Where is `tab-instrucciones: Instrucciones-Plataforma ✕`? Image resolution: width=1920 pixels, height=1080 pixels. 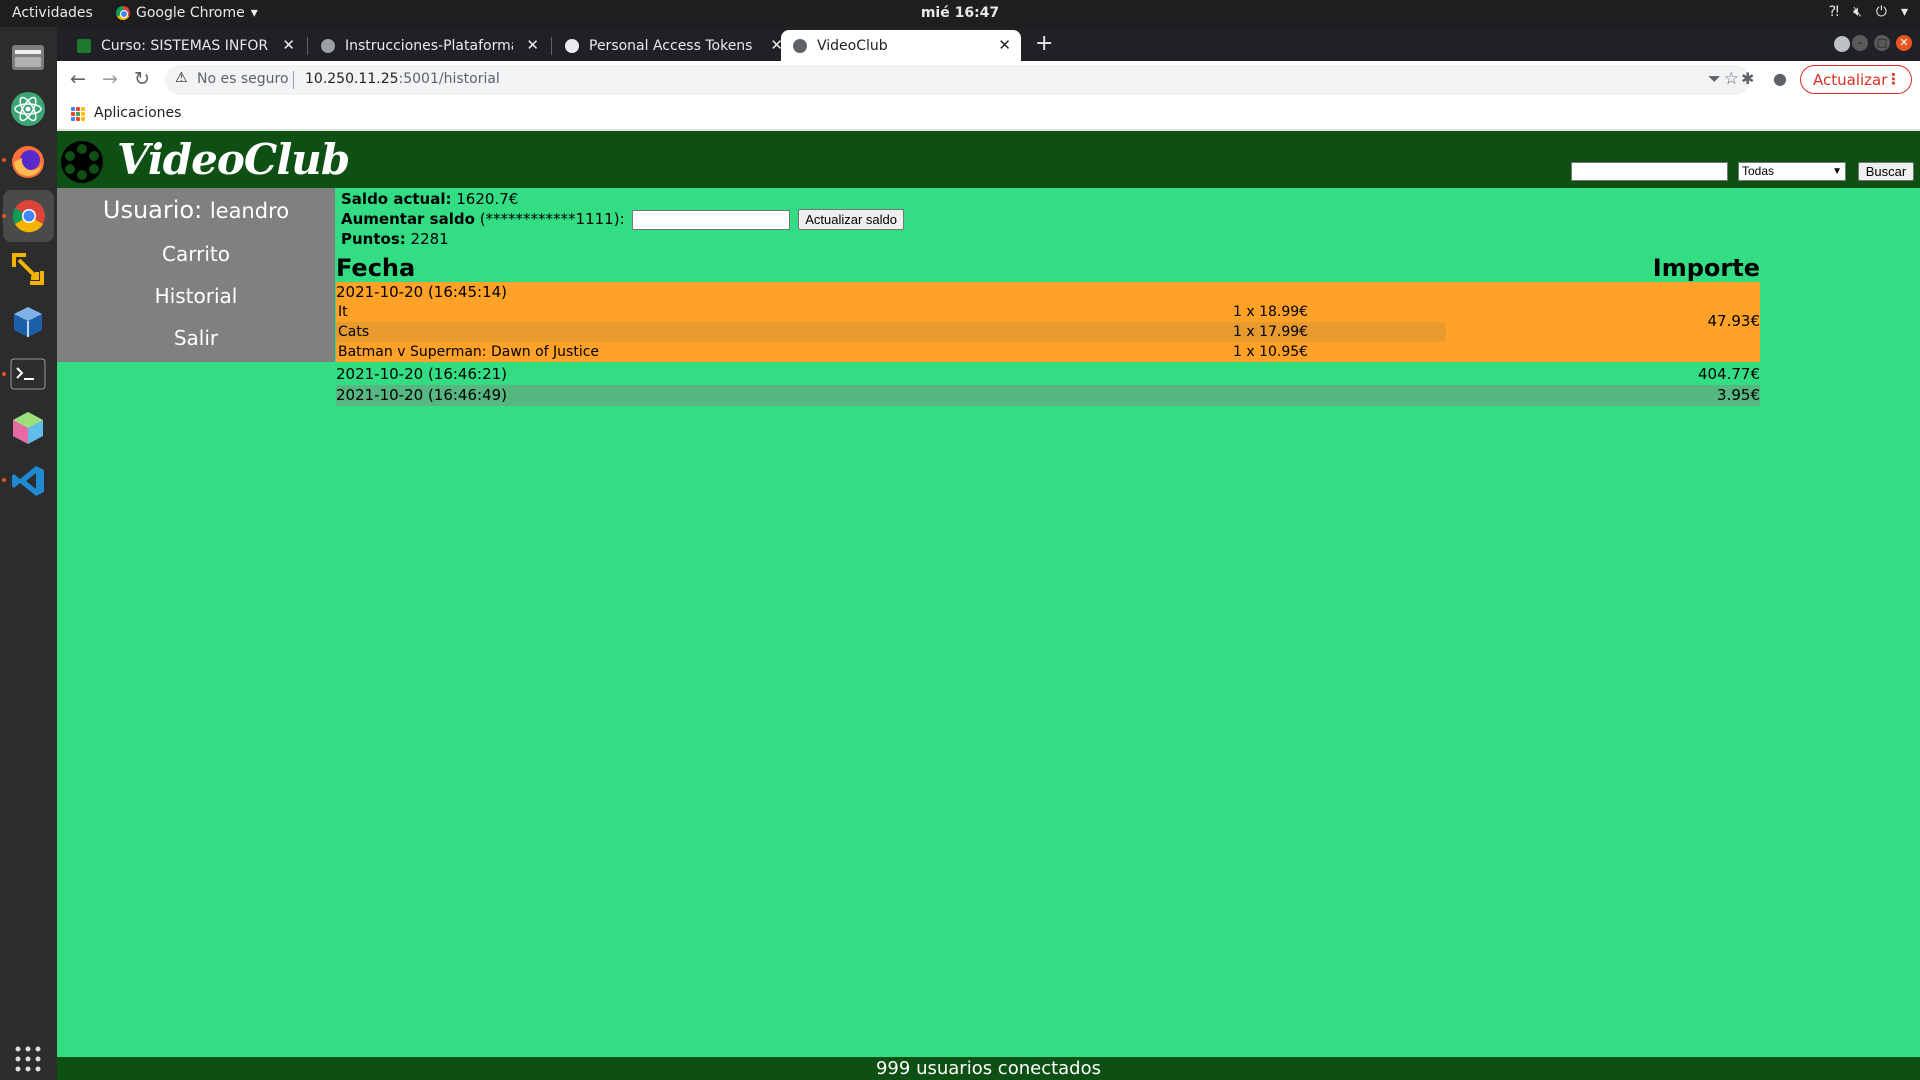 tab-instrucciones: Instrucciones-Plataforma ✕ is located at coordinates (429, 45).